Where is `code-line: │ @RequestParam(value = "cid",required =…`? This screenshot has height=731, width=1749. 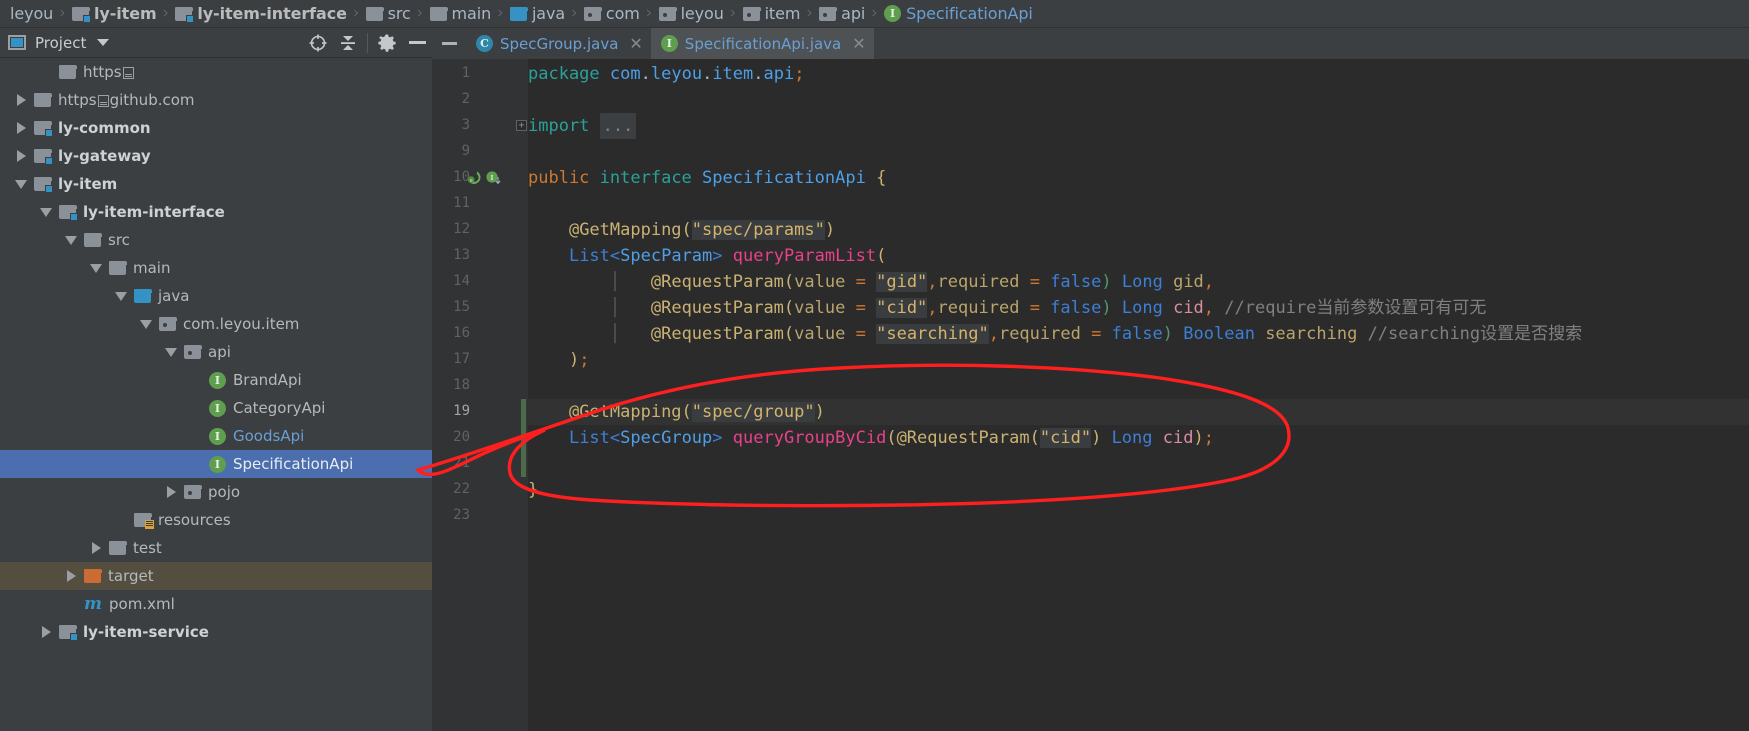
code-line: │ @RequestParam(value = "cid",required =… is located at coordinates (1007, 308).